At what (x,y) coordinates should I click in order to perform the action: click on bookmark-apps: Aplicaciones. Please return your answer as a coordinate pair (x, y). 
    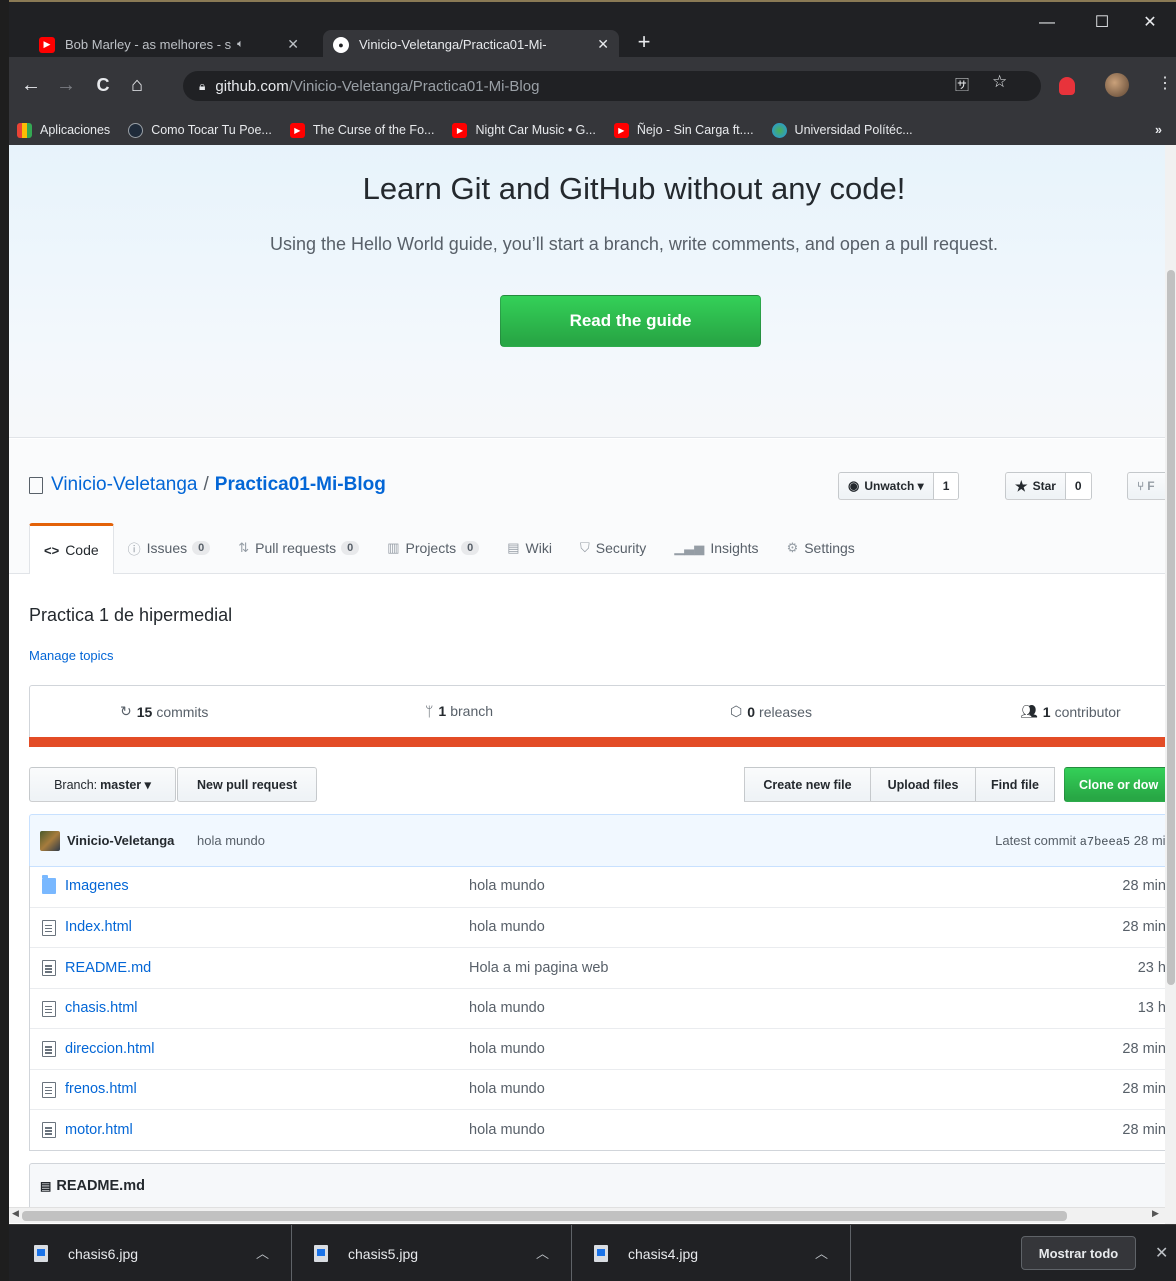
    Looking at the image, I should click on (63, 130).